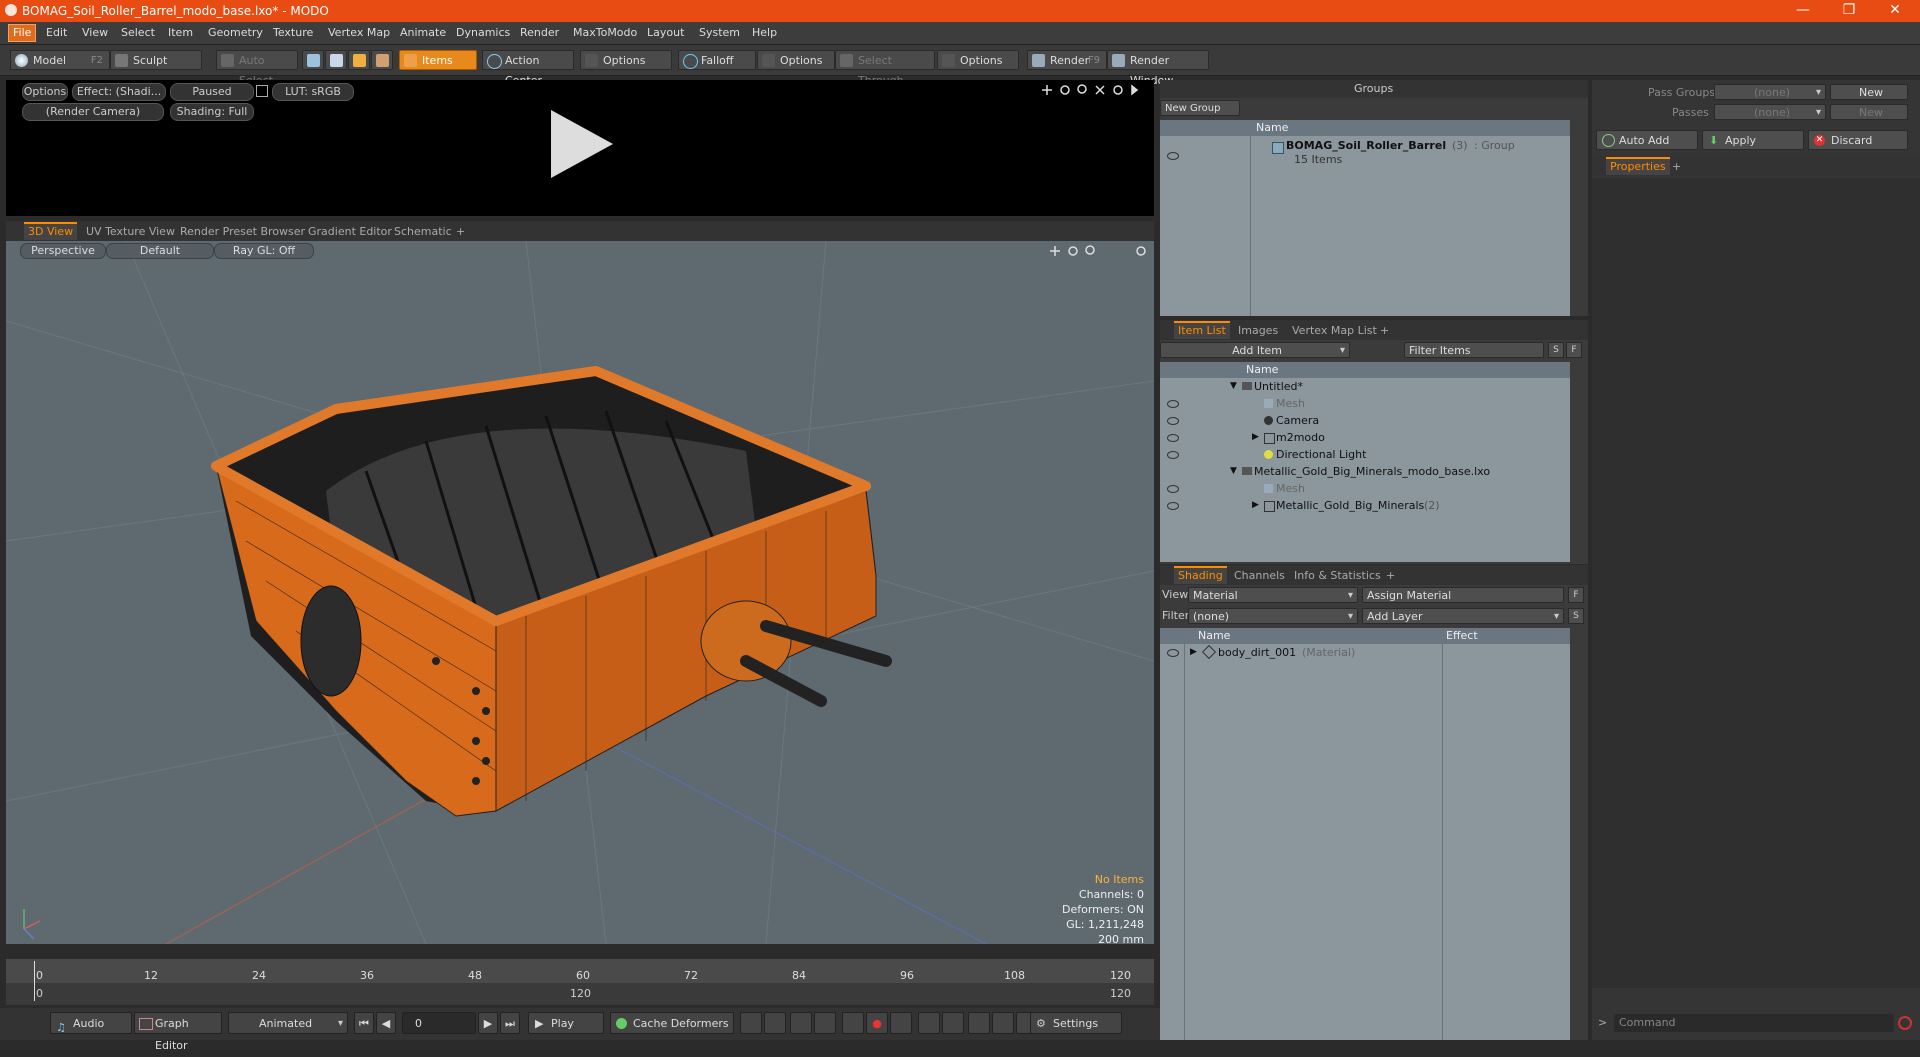 The height and width of the screenshot is (1057, 1920). What do you see at coordinates (877, 1023) in the screenshot?
I see `record-icon: ●` at bounding box center [877, 1023].